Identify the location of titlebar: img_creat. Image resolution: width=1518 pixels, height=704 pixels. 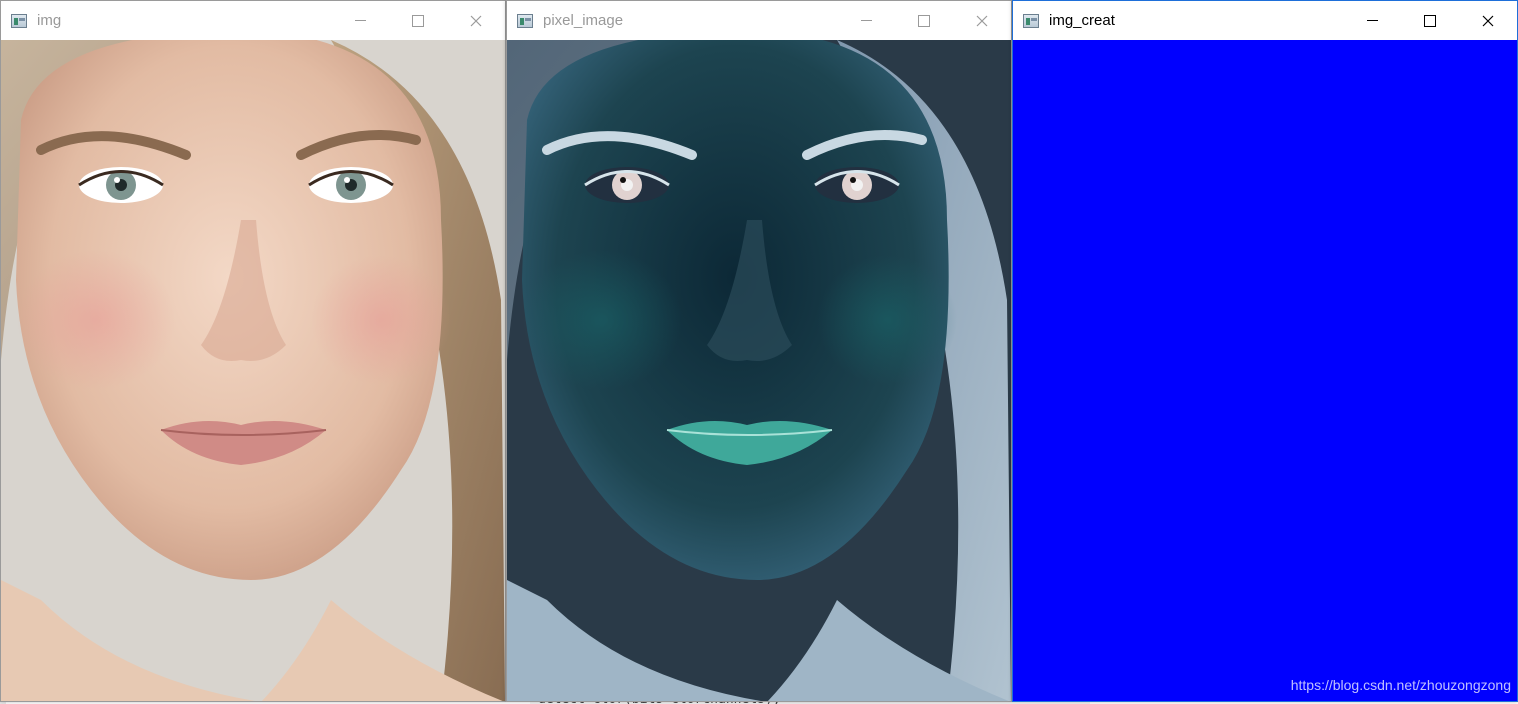
(1265, 20).